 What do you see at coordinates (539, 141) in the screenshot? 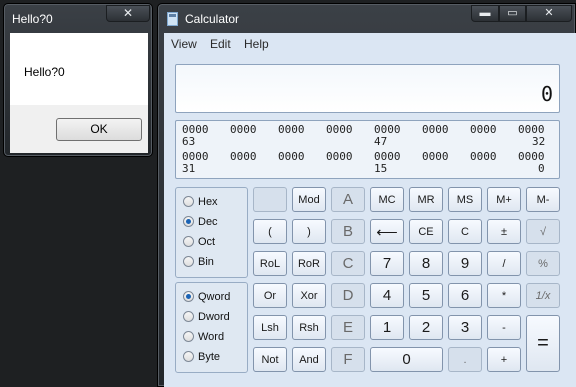
I see `bit-index-label: 32` at bounding box center [539, 141].